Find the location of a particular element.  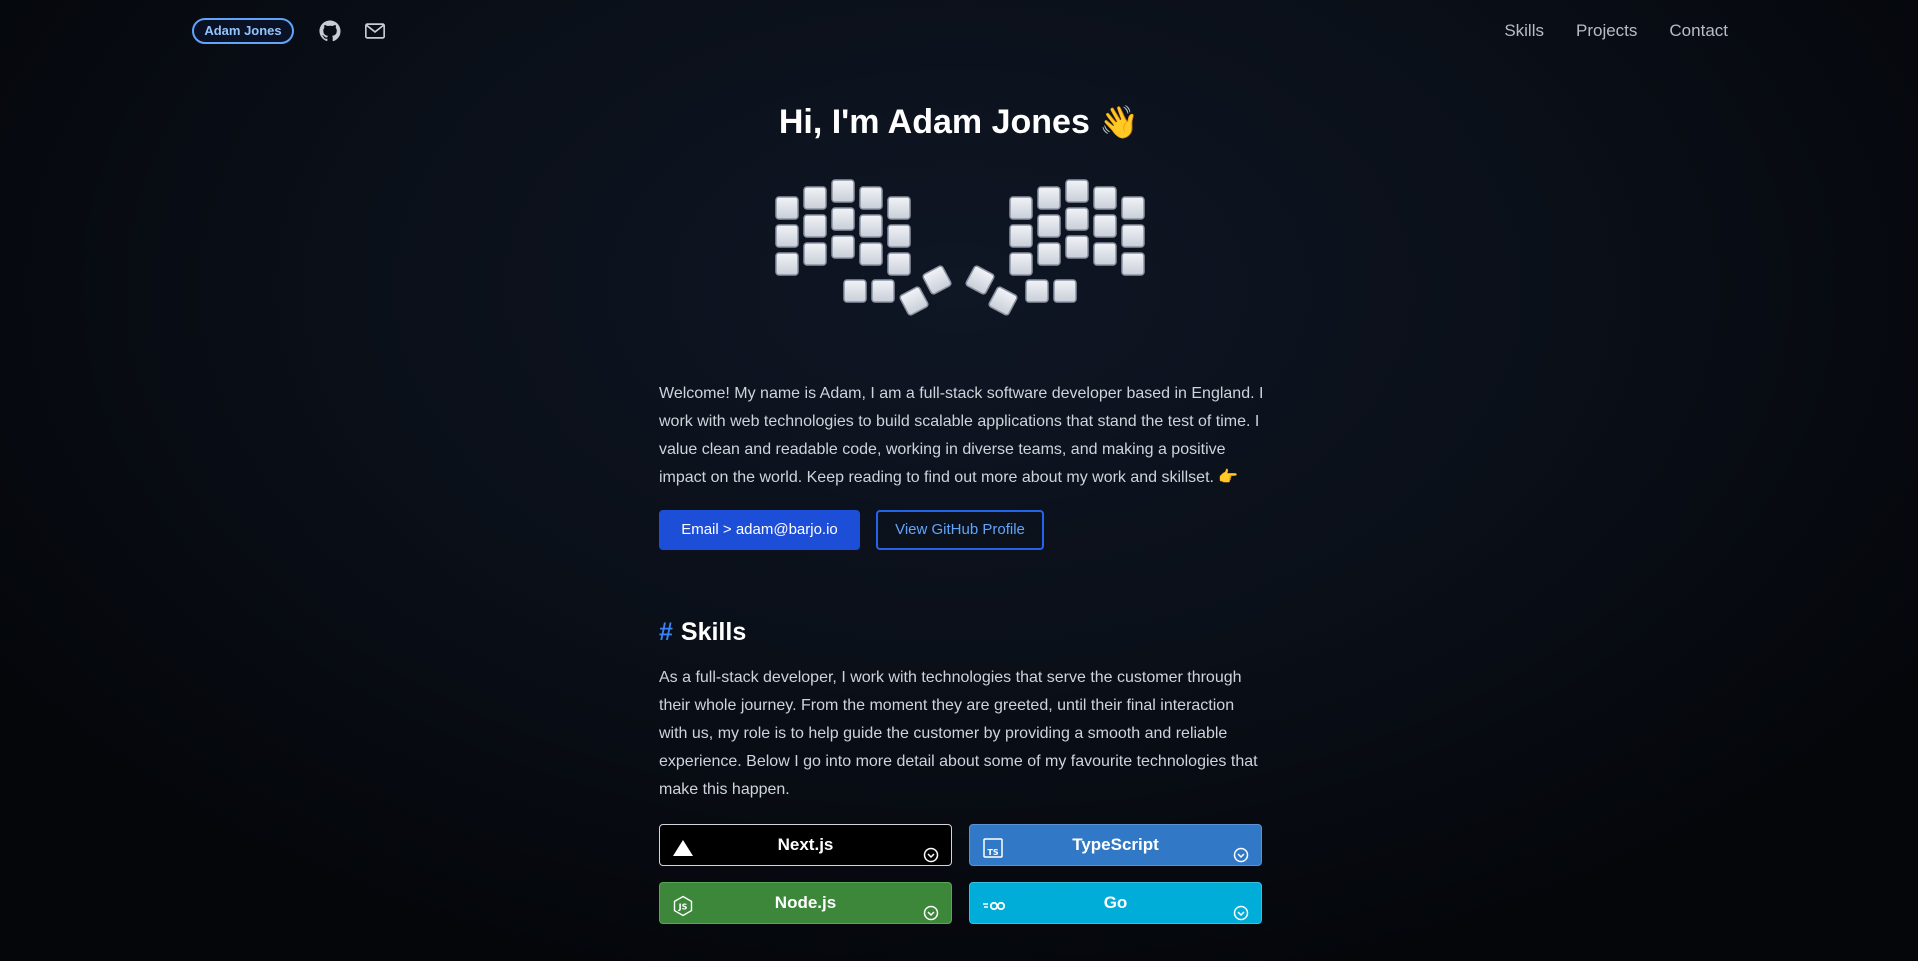

skills-heading: # Skills is located at coordinates (961, 632).